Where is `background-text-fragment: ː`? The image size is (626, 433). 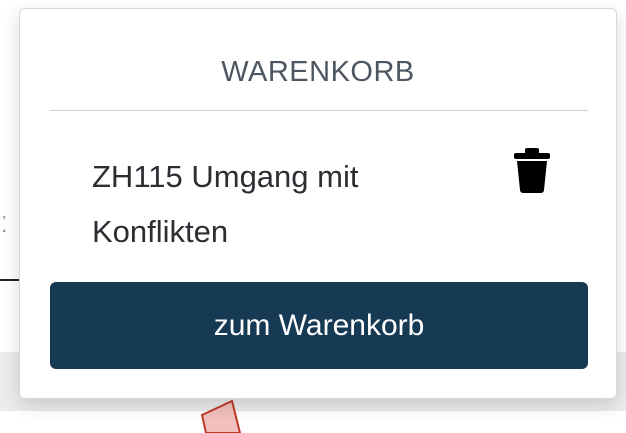
background-text-fragment: ː is located at coordinates (4, 222).